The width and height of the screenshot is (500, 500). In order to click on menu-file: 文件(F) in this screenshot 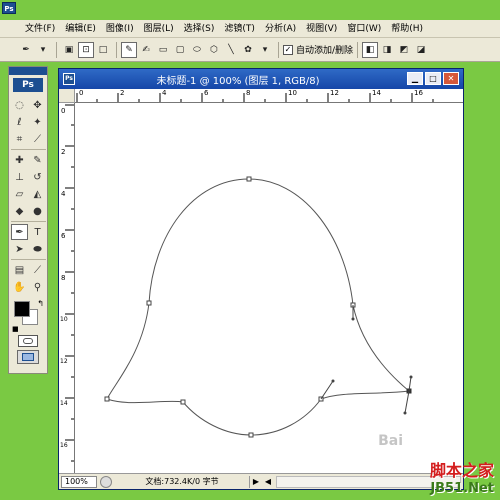, I will do `click(40, 29)`.